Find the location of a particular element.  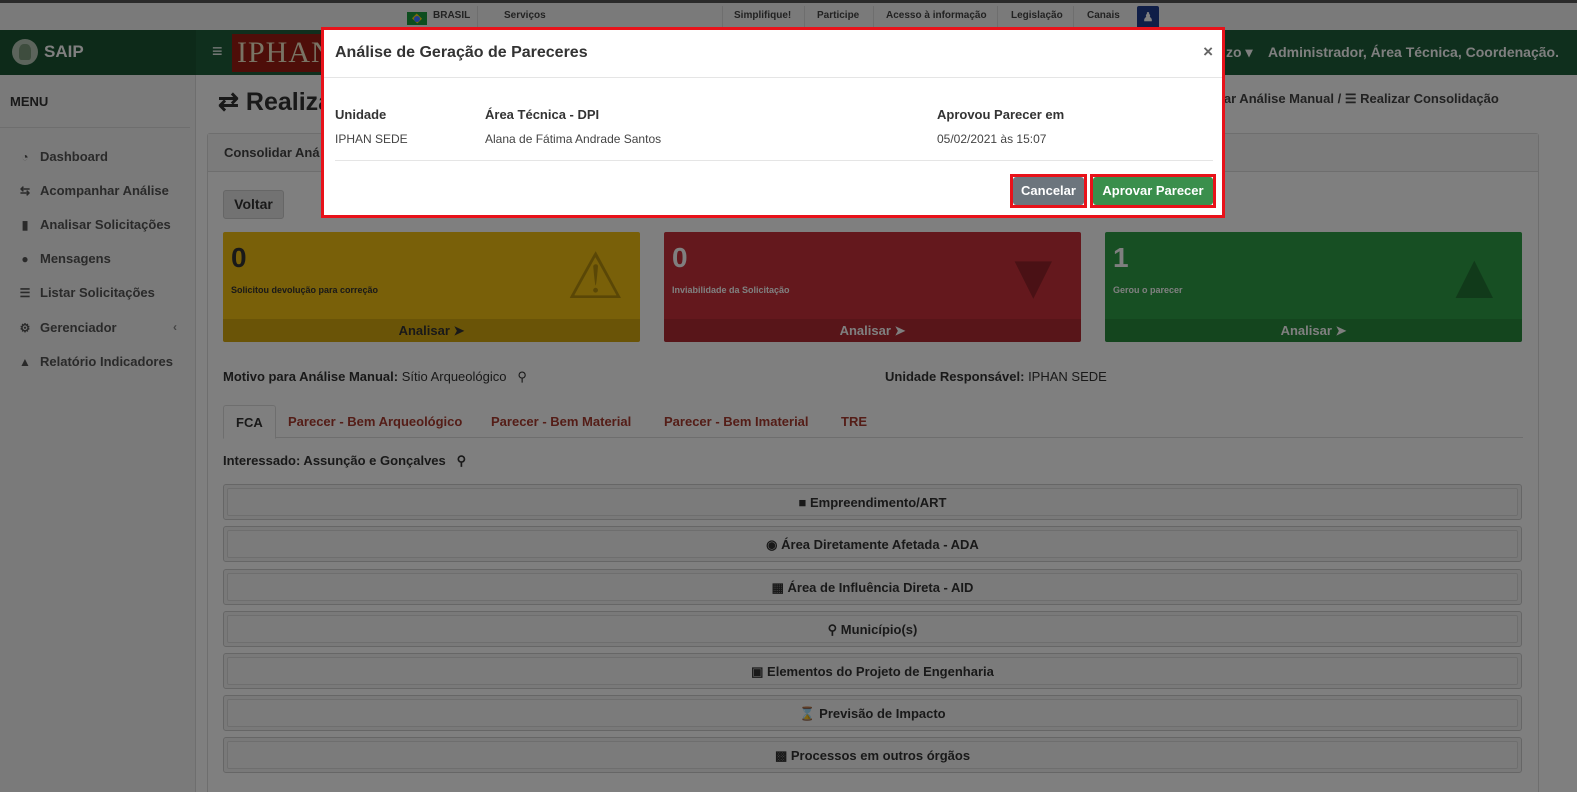

cancel-button-highlight: Cancelar is located at coordinates (1048, 191).